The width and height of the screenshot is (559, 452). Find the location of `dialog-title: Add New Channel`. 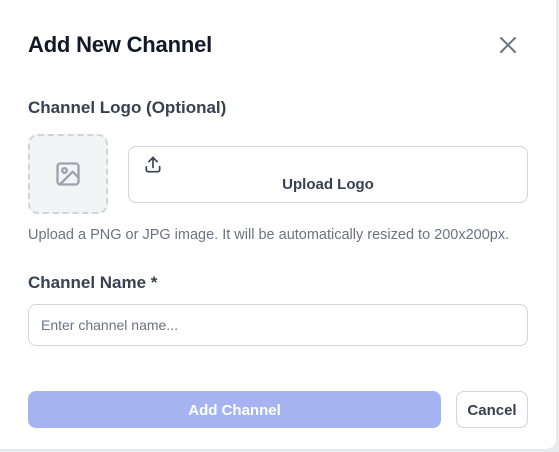

dialog-title: Add New Channel is located at coordinates (120, 44).